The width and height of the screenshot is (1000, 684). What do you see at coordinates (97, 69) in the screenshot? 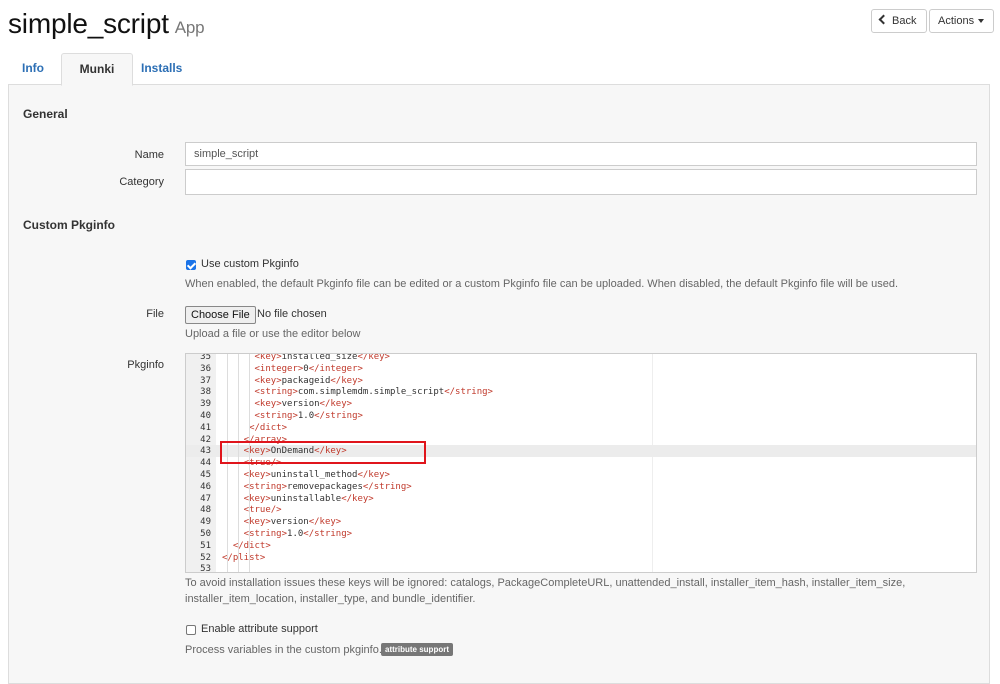
I see `tab-munki: Munki` at bounding box center [97, 69].